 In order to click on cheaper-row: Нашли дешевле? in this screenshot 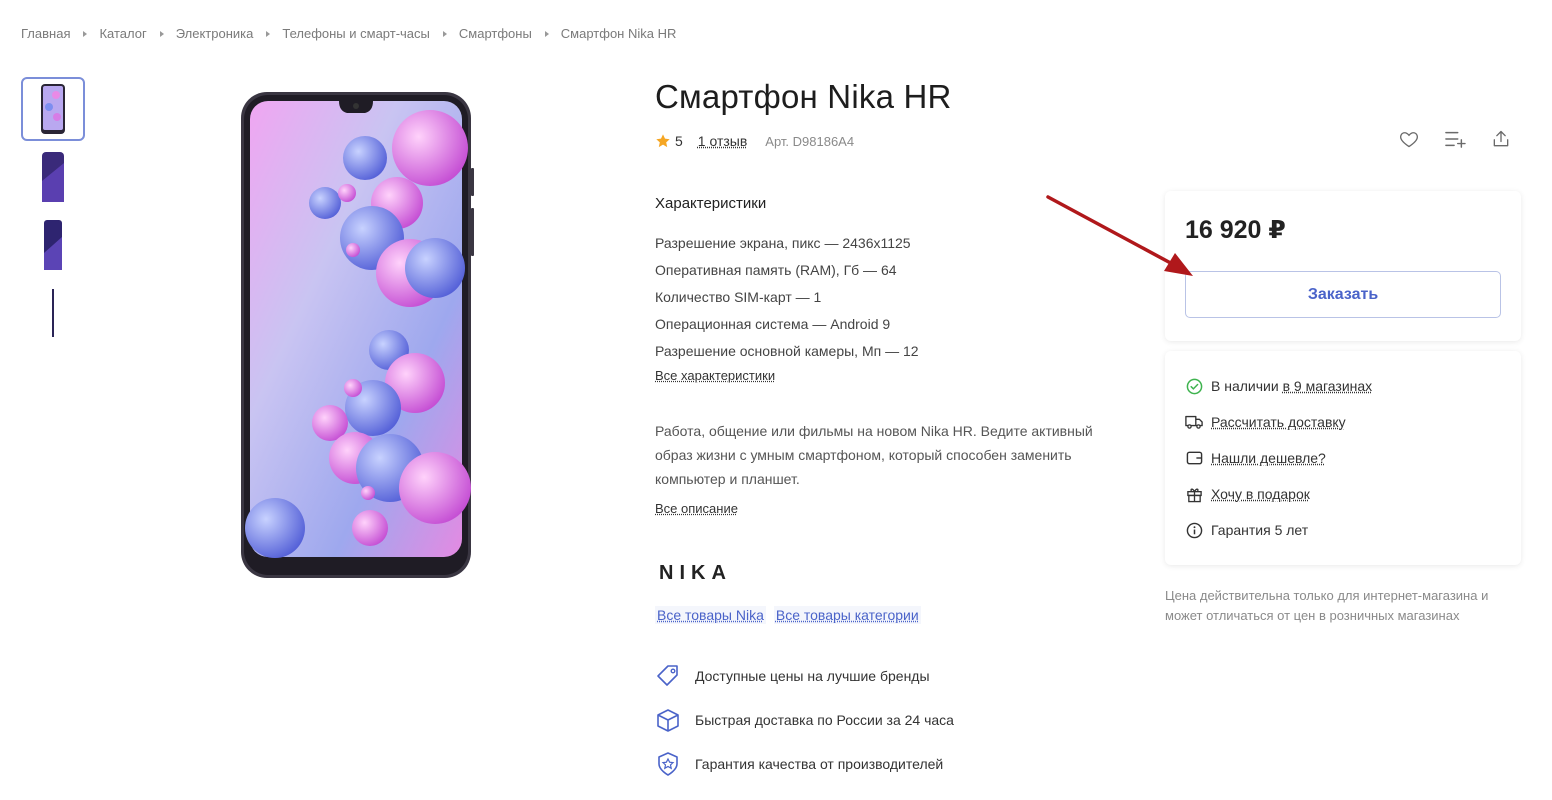, I will do `click(1353, 458)`.